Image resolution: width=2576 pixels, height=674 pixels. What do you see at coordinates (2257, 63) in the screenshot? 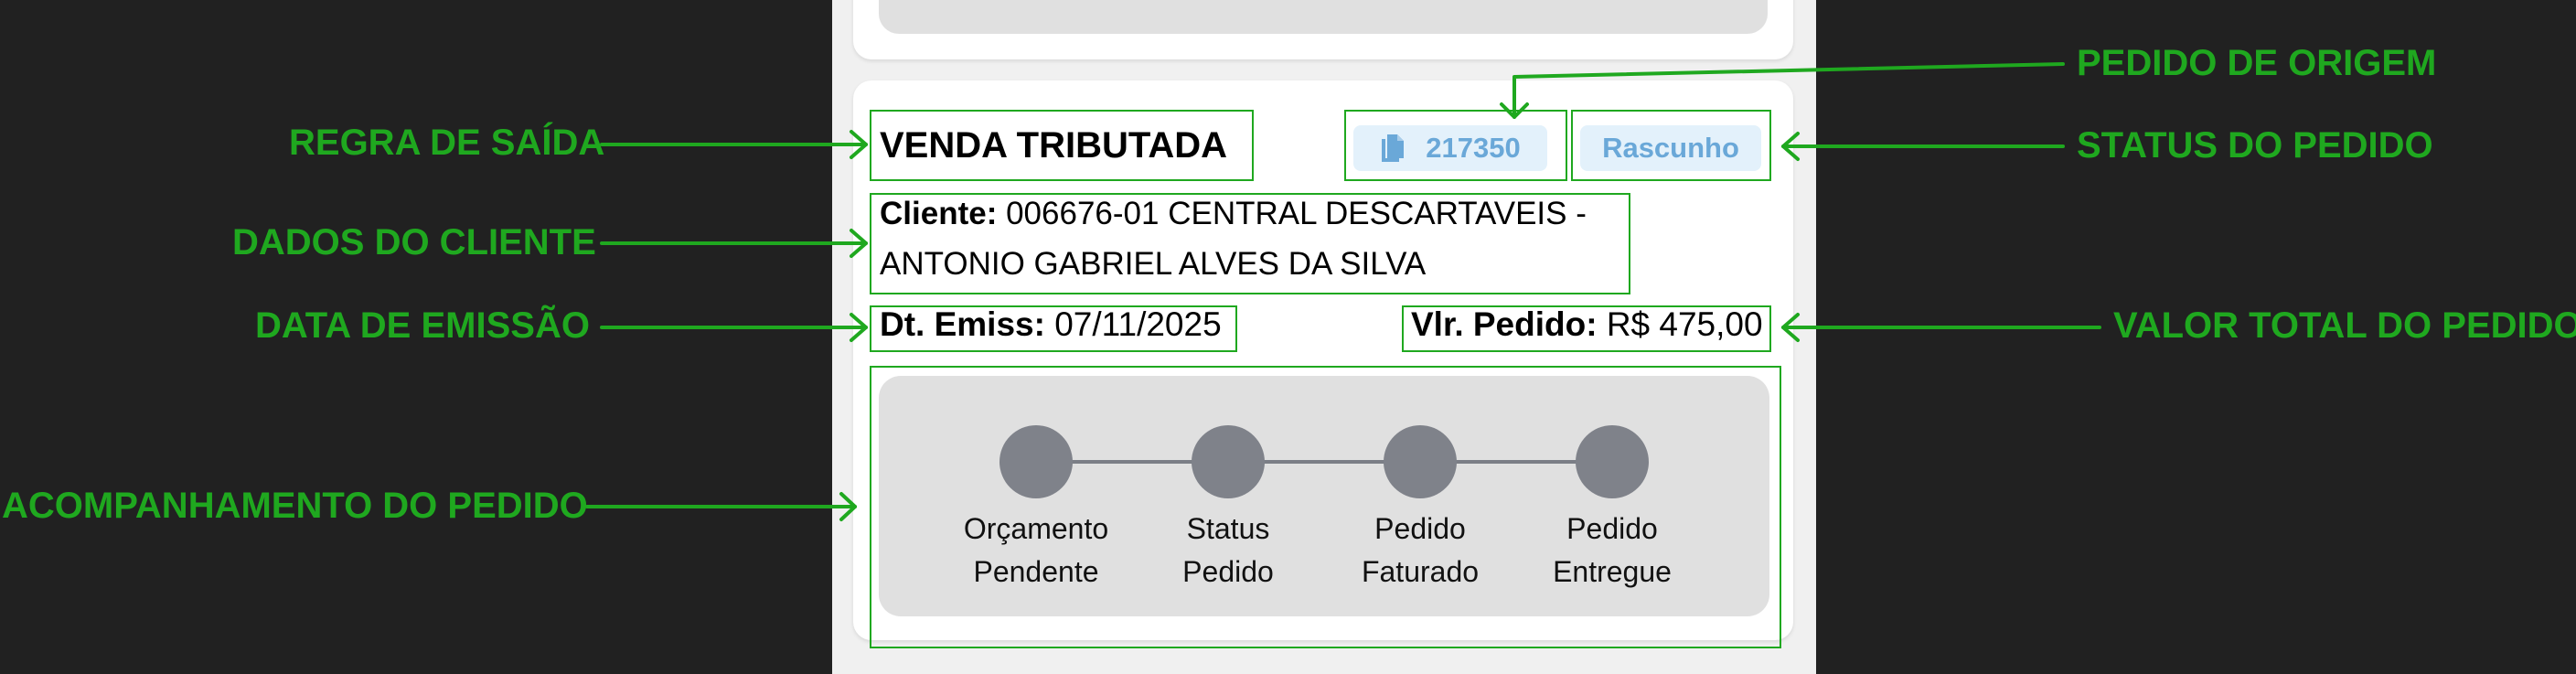
I see `annotation-origin-order: PEDIDO DE ORIGEM` at bounding box center [2257, 63].